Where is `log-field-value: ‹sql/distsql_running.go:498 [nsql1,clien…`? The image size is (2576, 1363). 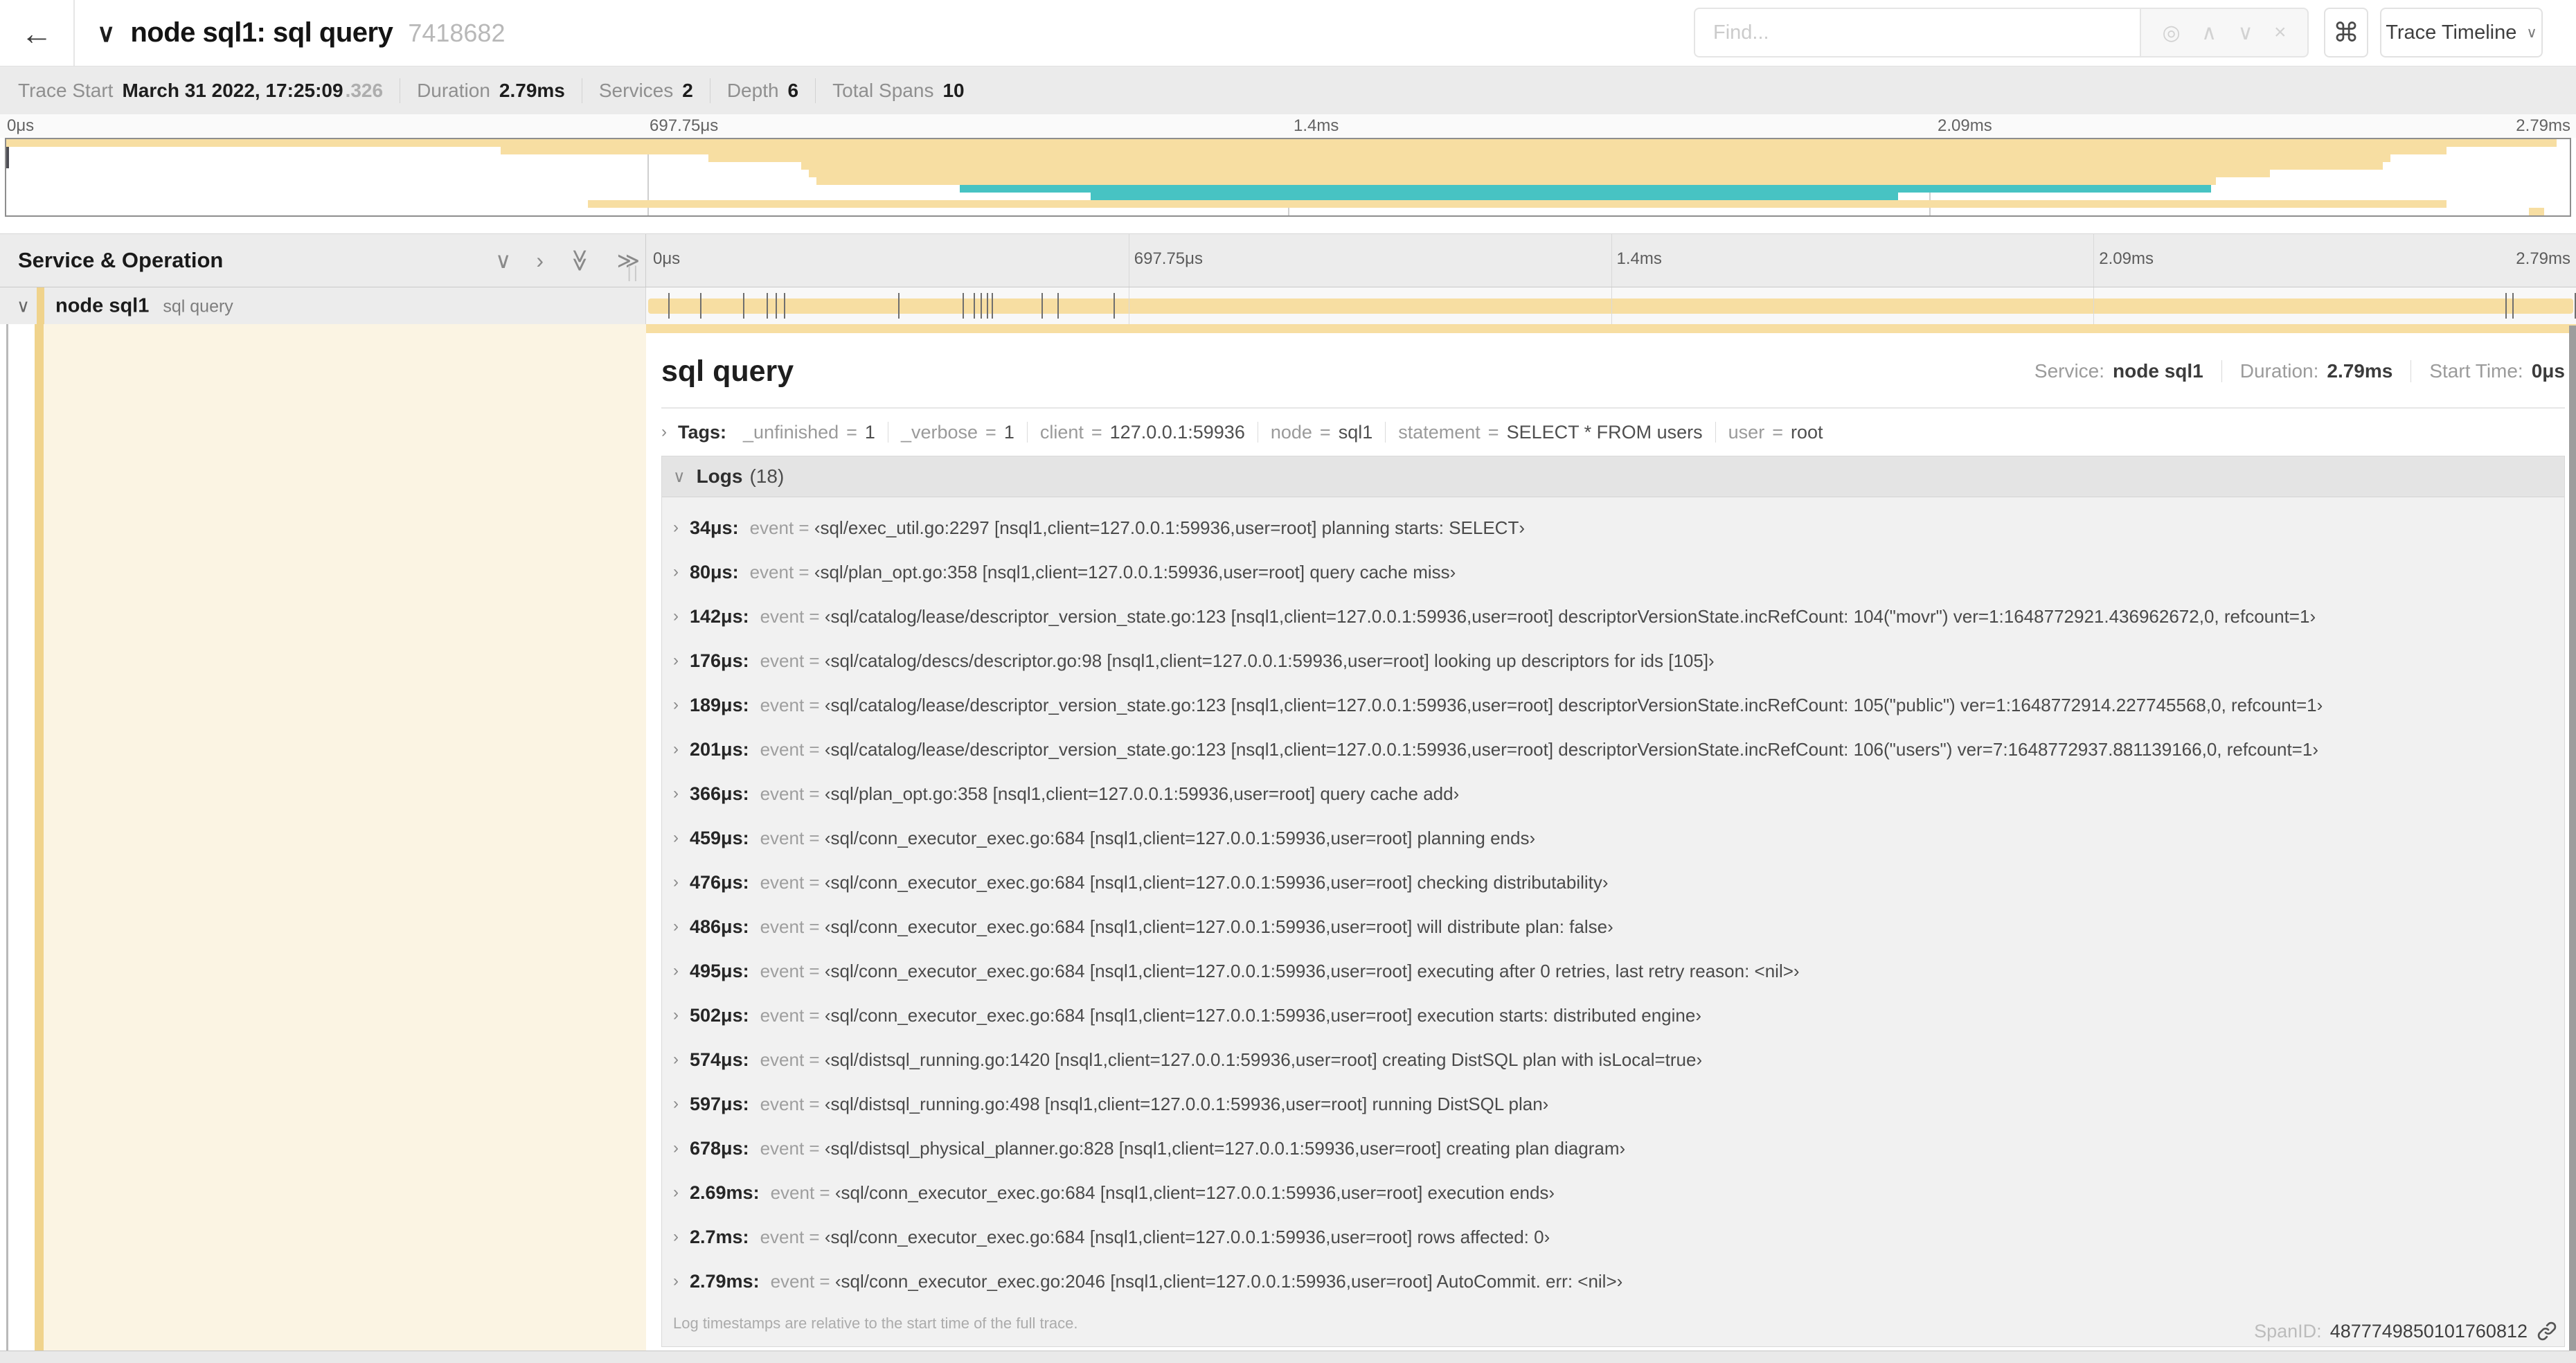 log-field-value: ‹sql/distsql_running.go:498 [nsql1,clien… is located at coordinates (1186, 1103).